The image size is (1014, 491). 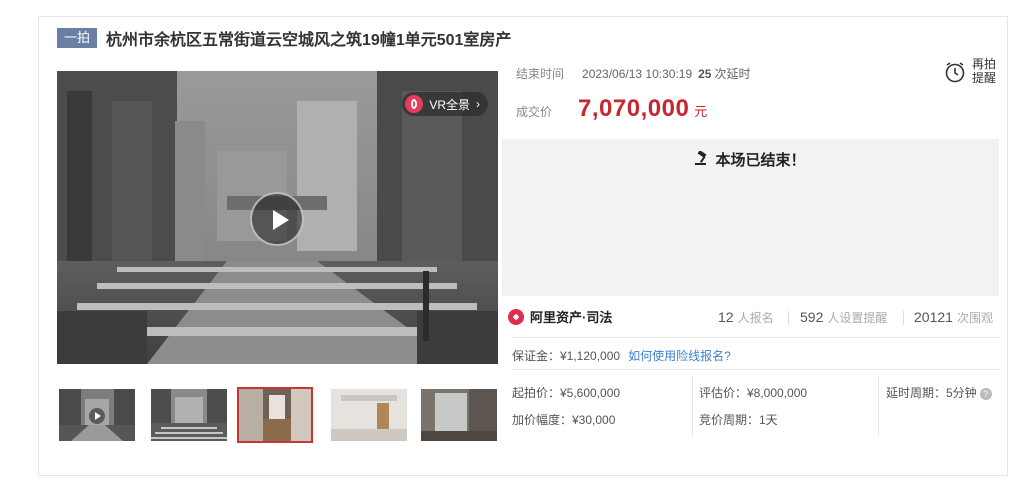 What do you see at coordinates (679, 356) in the screenshot?
I see `how-to-register-link: 如何使用险线报名?` at bounding box center [679, 356].